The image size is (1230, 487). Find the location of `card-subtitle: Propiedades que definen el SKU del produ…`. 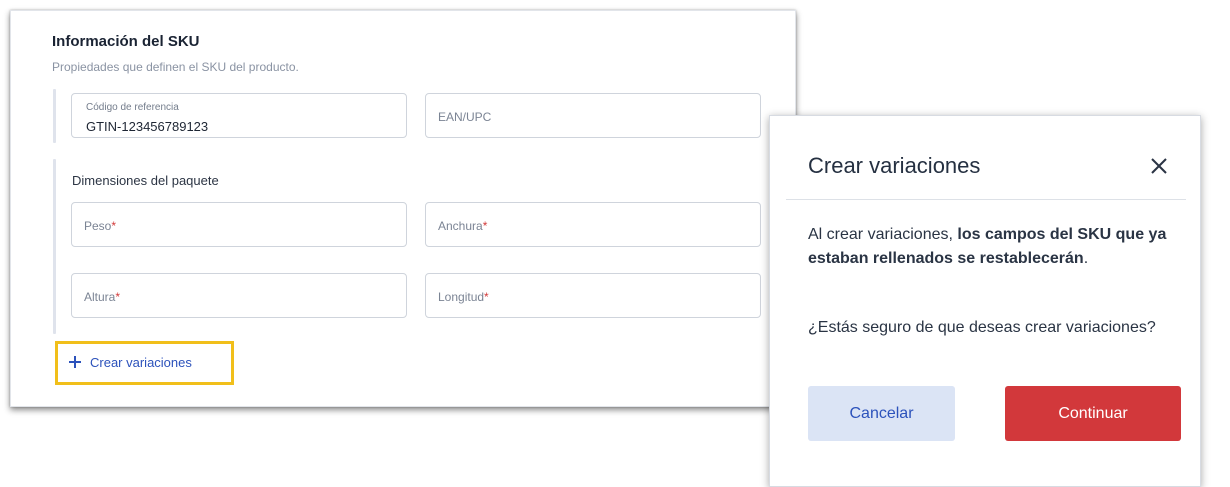

card-subtitle: Propiedades que definen el SKU del produ… is located at coordinates (175, 67).